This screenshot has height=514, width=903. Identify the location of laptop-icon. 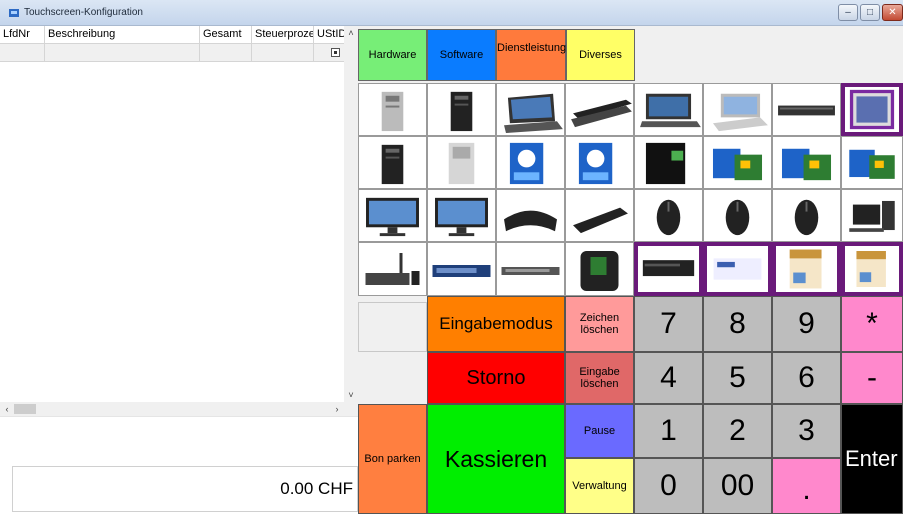
(533, 113).